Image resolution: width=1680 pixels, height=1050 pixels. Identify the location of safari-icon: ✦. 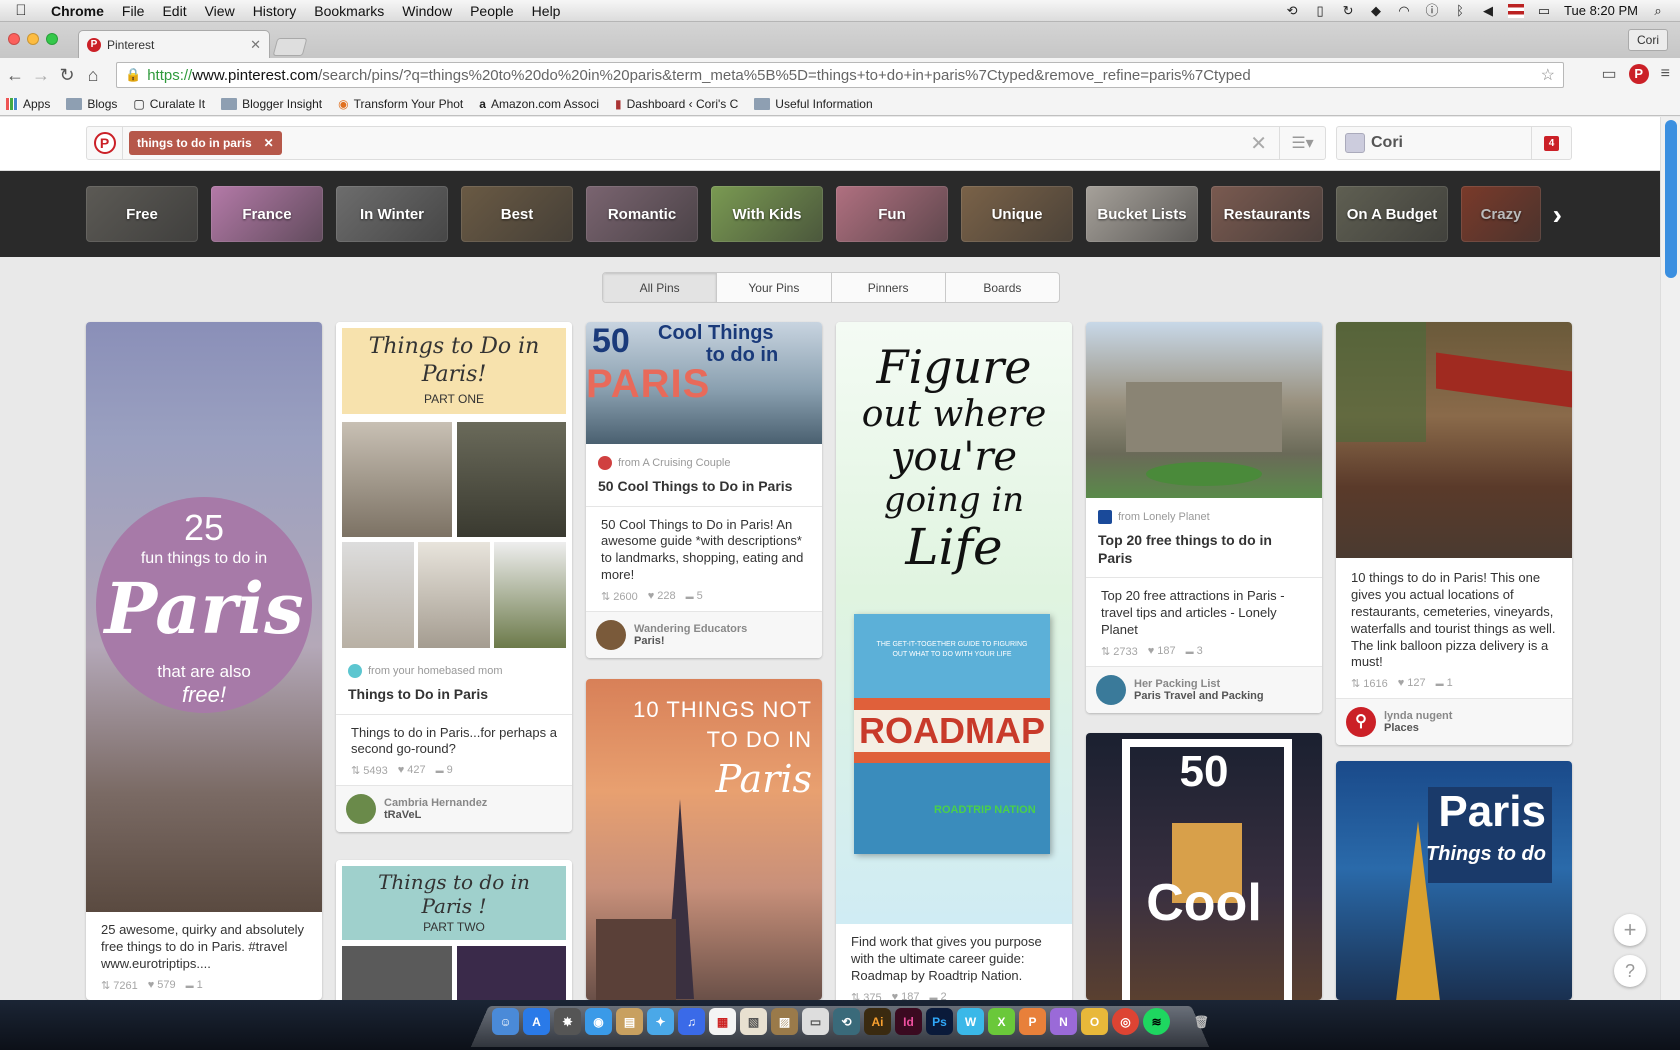
(660, 1021).